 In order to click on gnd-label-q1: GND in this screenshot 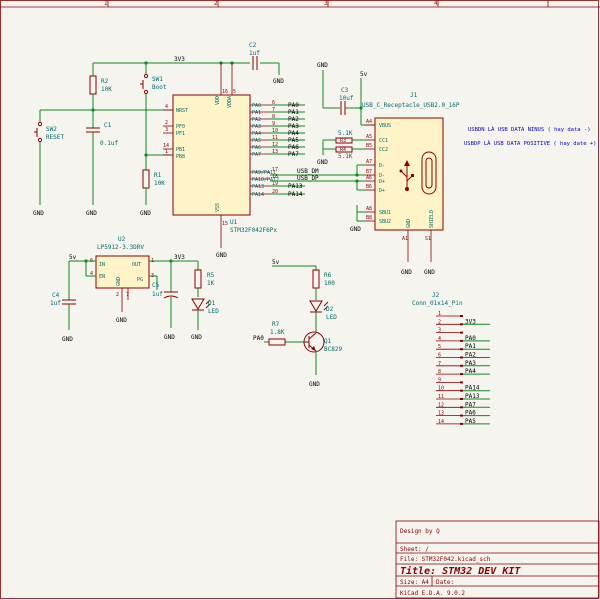, I will do `click(314, 384)`.